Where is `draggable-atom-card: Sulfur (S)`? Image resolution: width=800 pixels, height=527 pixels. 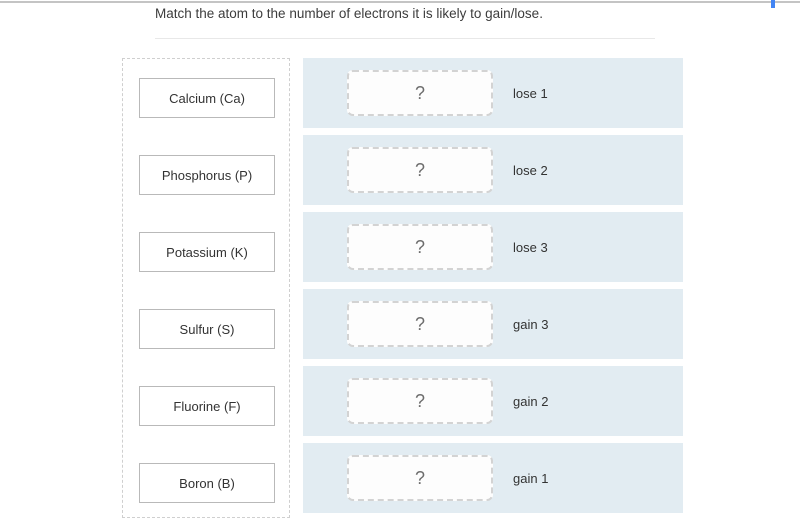 draggable-atom-card: Sulfur (S) is located at coordinates (207, 329).